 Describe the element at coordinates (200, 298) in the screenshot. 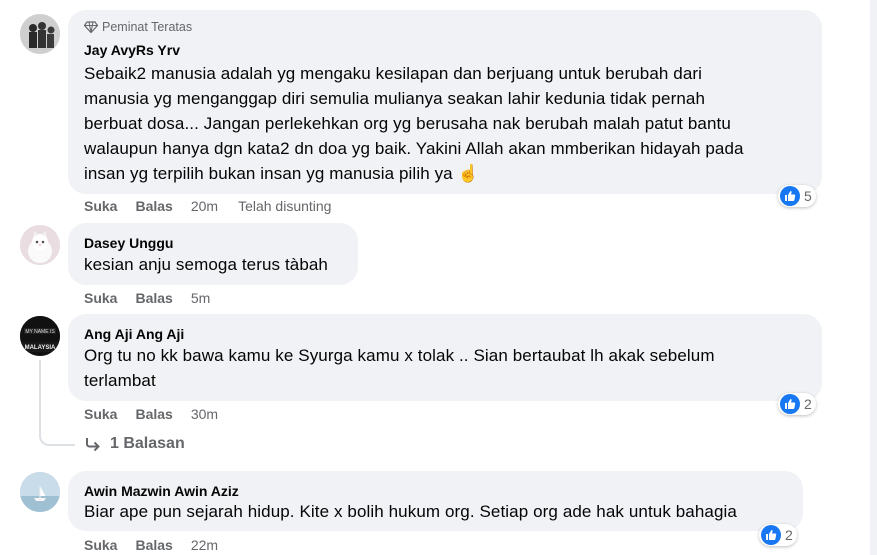

I see `comment-time: 5m` at that location.